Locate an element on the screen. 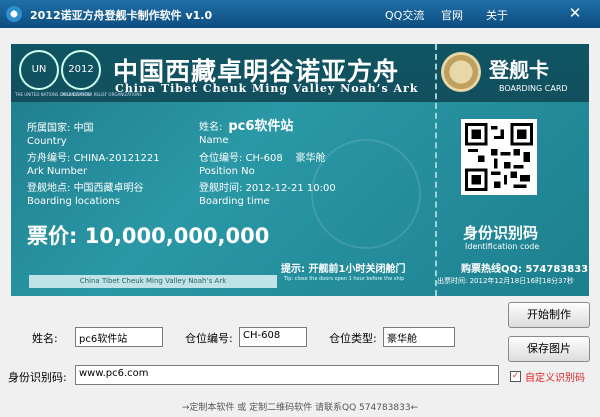 The image size is (600, 417). country-field: 所属国家: 中国 Country is located at coordinates (60, 135).